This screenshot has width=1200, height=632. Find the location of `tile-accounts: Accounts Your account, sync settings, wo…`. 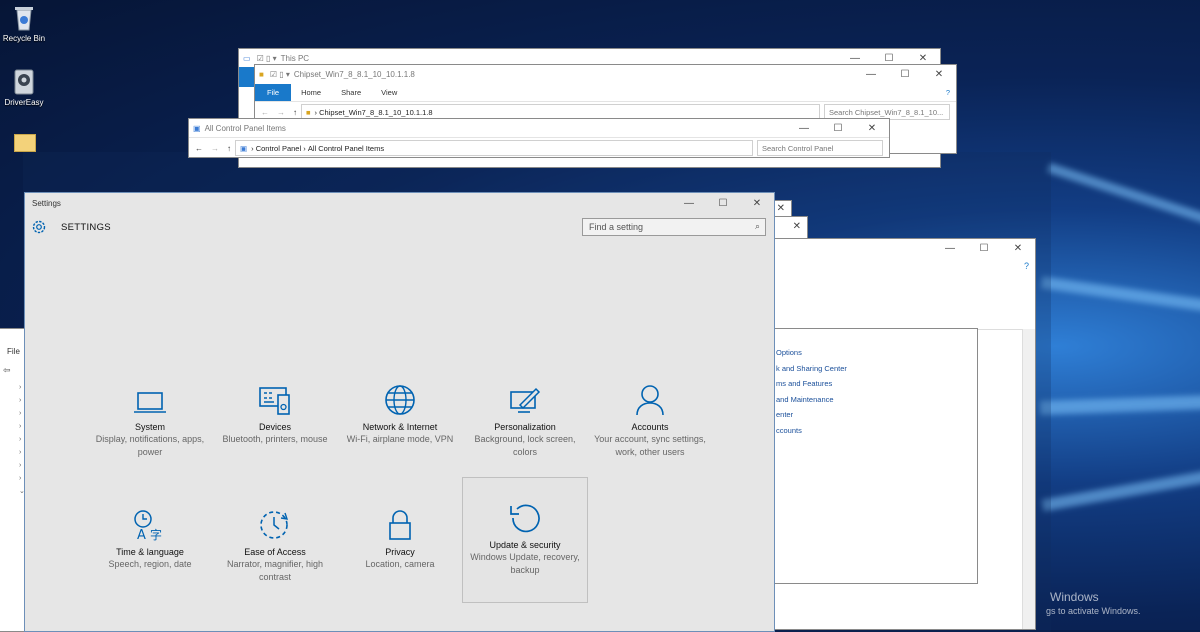

tile-accounts: Accounts Your account, sync settings, wo… is located at coordinates (650, 438).